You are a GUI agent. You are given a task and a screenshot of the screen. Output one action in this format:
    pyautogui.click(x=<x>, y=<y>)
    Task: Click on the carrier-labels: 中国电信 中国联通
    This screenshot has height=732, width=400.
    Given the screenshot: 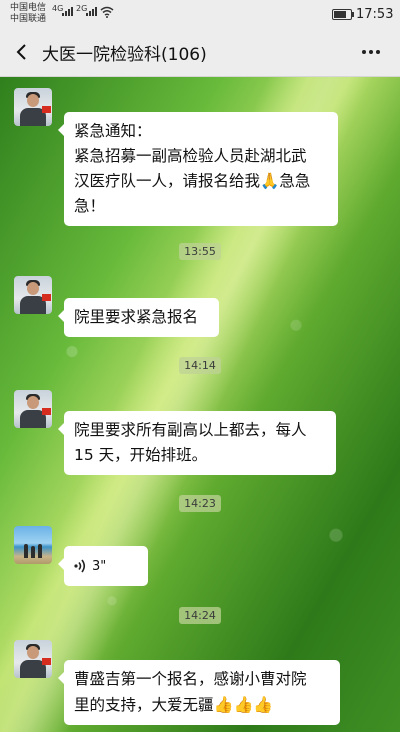 What is the action you would take?
    pyautogui.click(x=28, y=14)
    